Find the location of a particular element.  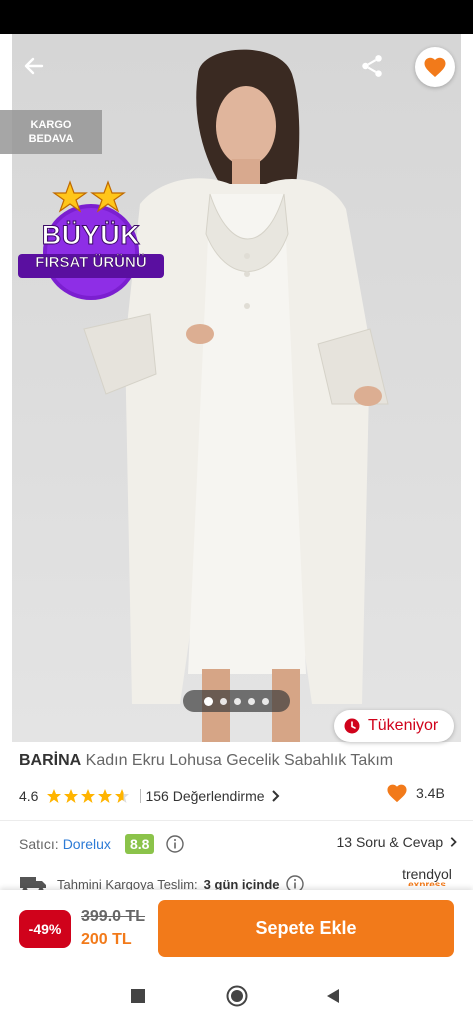

system-nav-bar is located at coordinates (236, 996).